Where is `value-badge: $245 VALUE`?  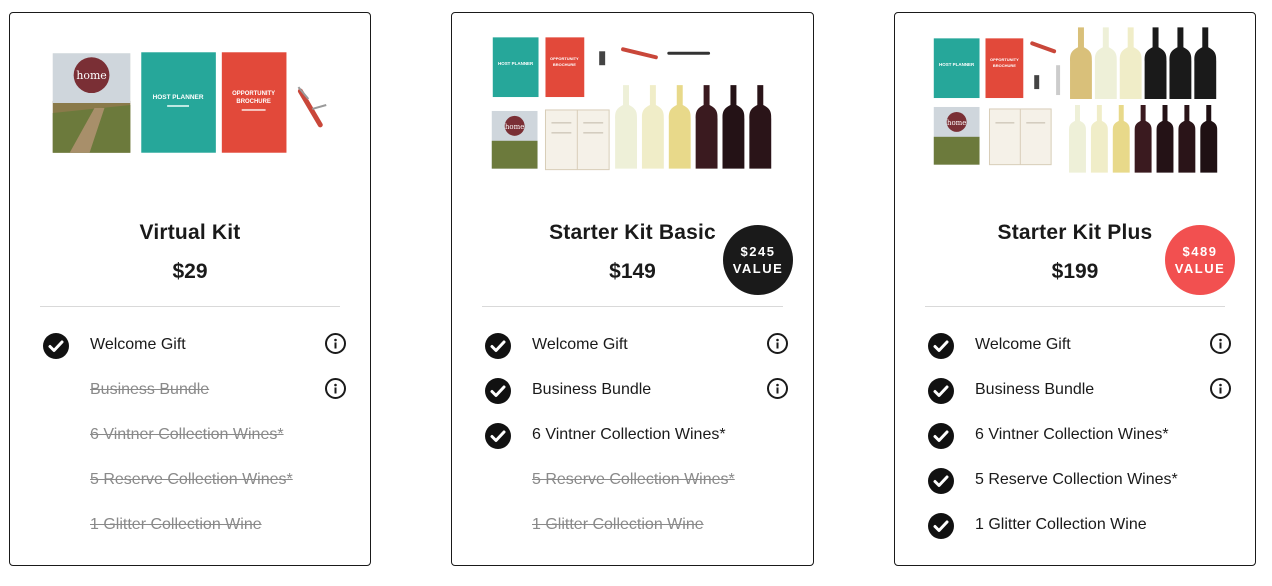
value-badge: $245 VALUE is located at coordinates (758, 260).